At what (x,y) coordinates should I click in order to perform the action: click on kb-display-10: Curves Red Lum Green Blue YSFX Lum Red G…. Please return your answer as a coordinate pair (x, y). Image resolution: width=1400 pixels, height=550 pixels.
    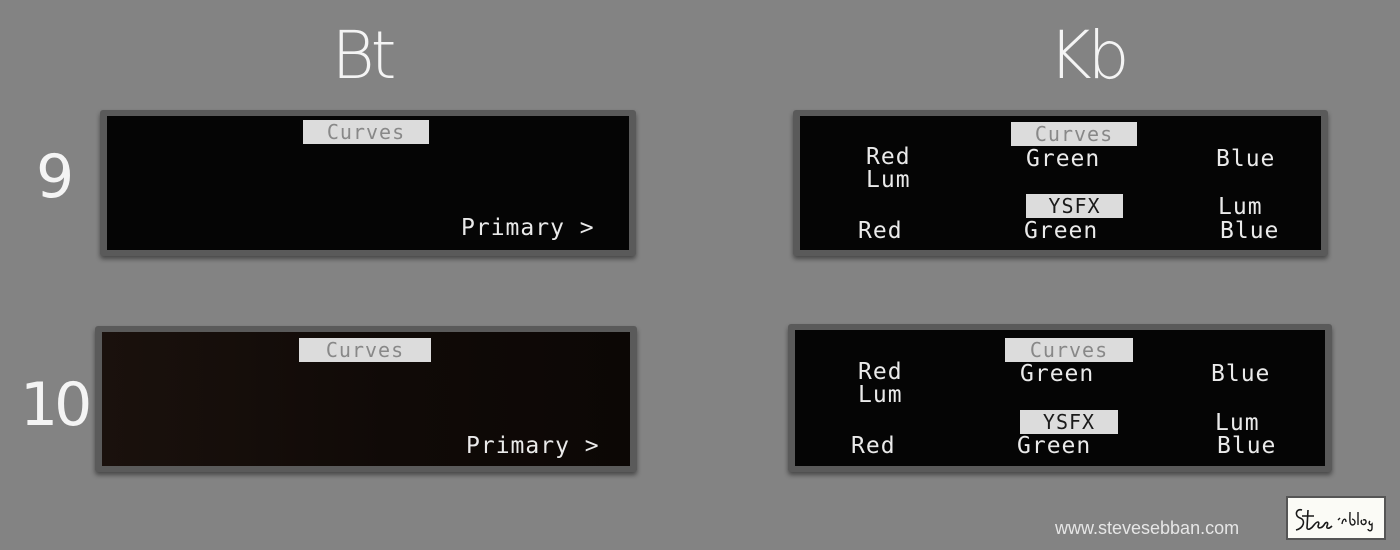
    Looking at the image, I should click on (1060, 398).